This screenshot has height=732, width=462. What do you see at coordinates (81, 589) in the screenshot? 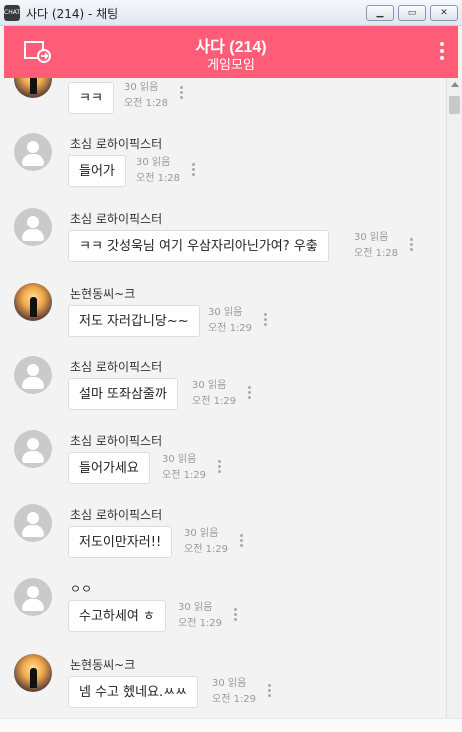
I see `sender-name: ㅇㅇ` at bounding box center [81, 589].